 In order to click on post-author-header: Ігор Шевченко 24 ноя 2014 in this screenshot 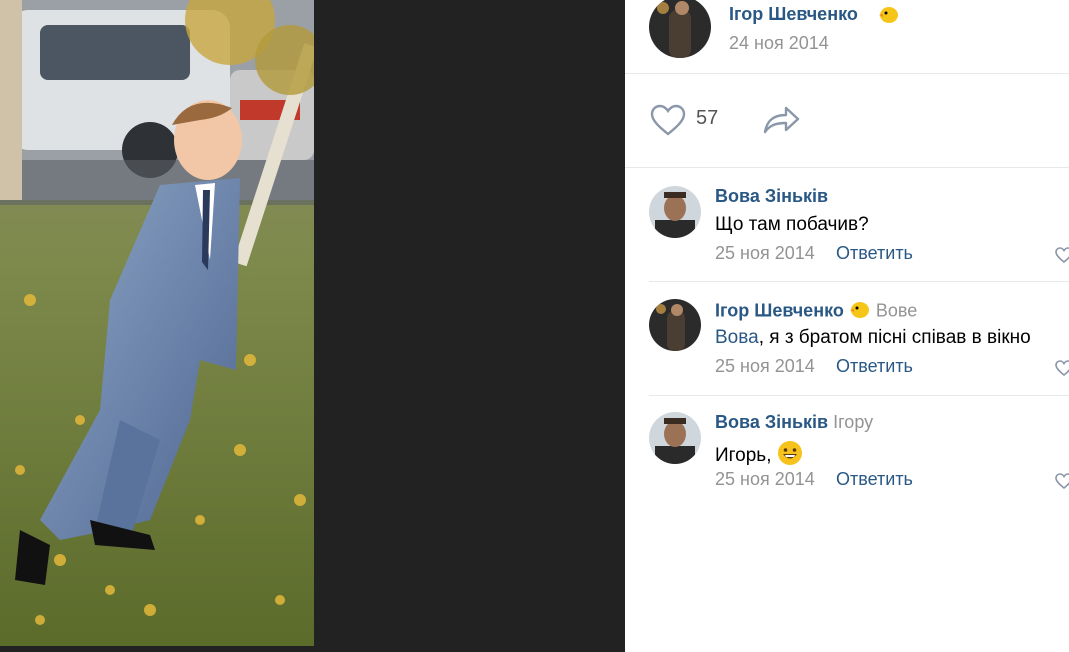, I will do `click(847, 37)`.